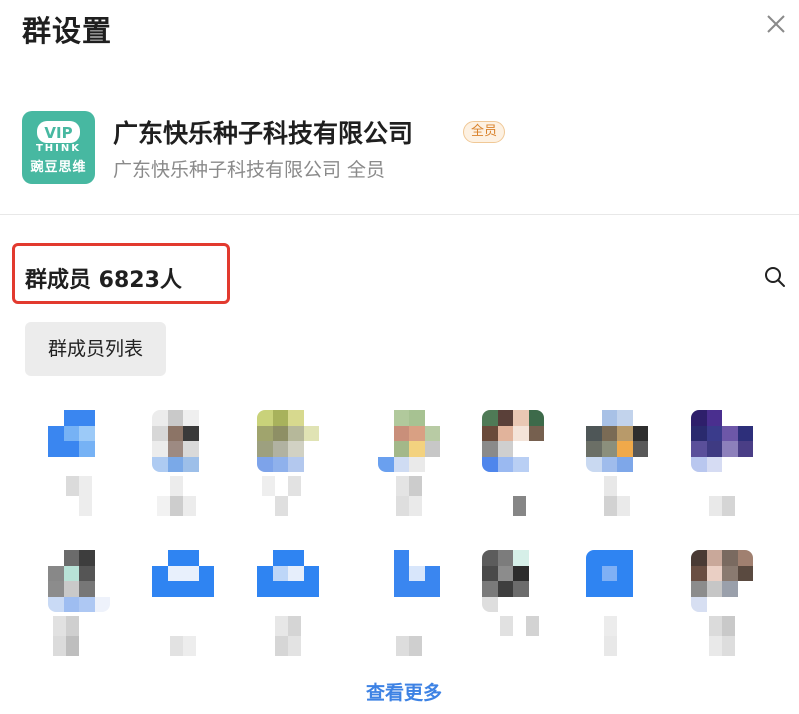 Image resolution: width=799 pixels, height=714 pixels. I want to click on logo-text-cn: 豌豆思维, so click(58, 167).